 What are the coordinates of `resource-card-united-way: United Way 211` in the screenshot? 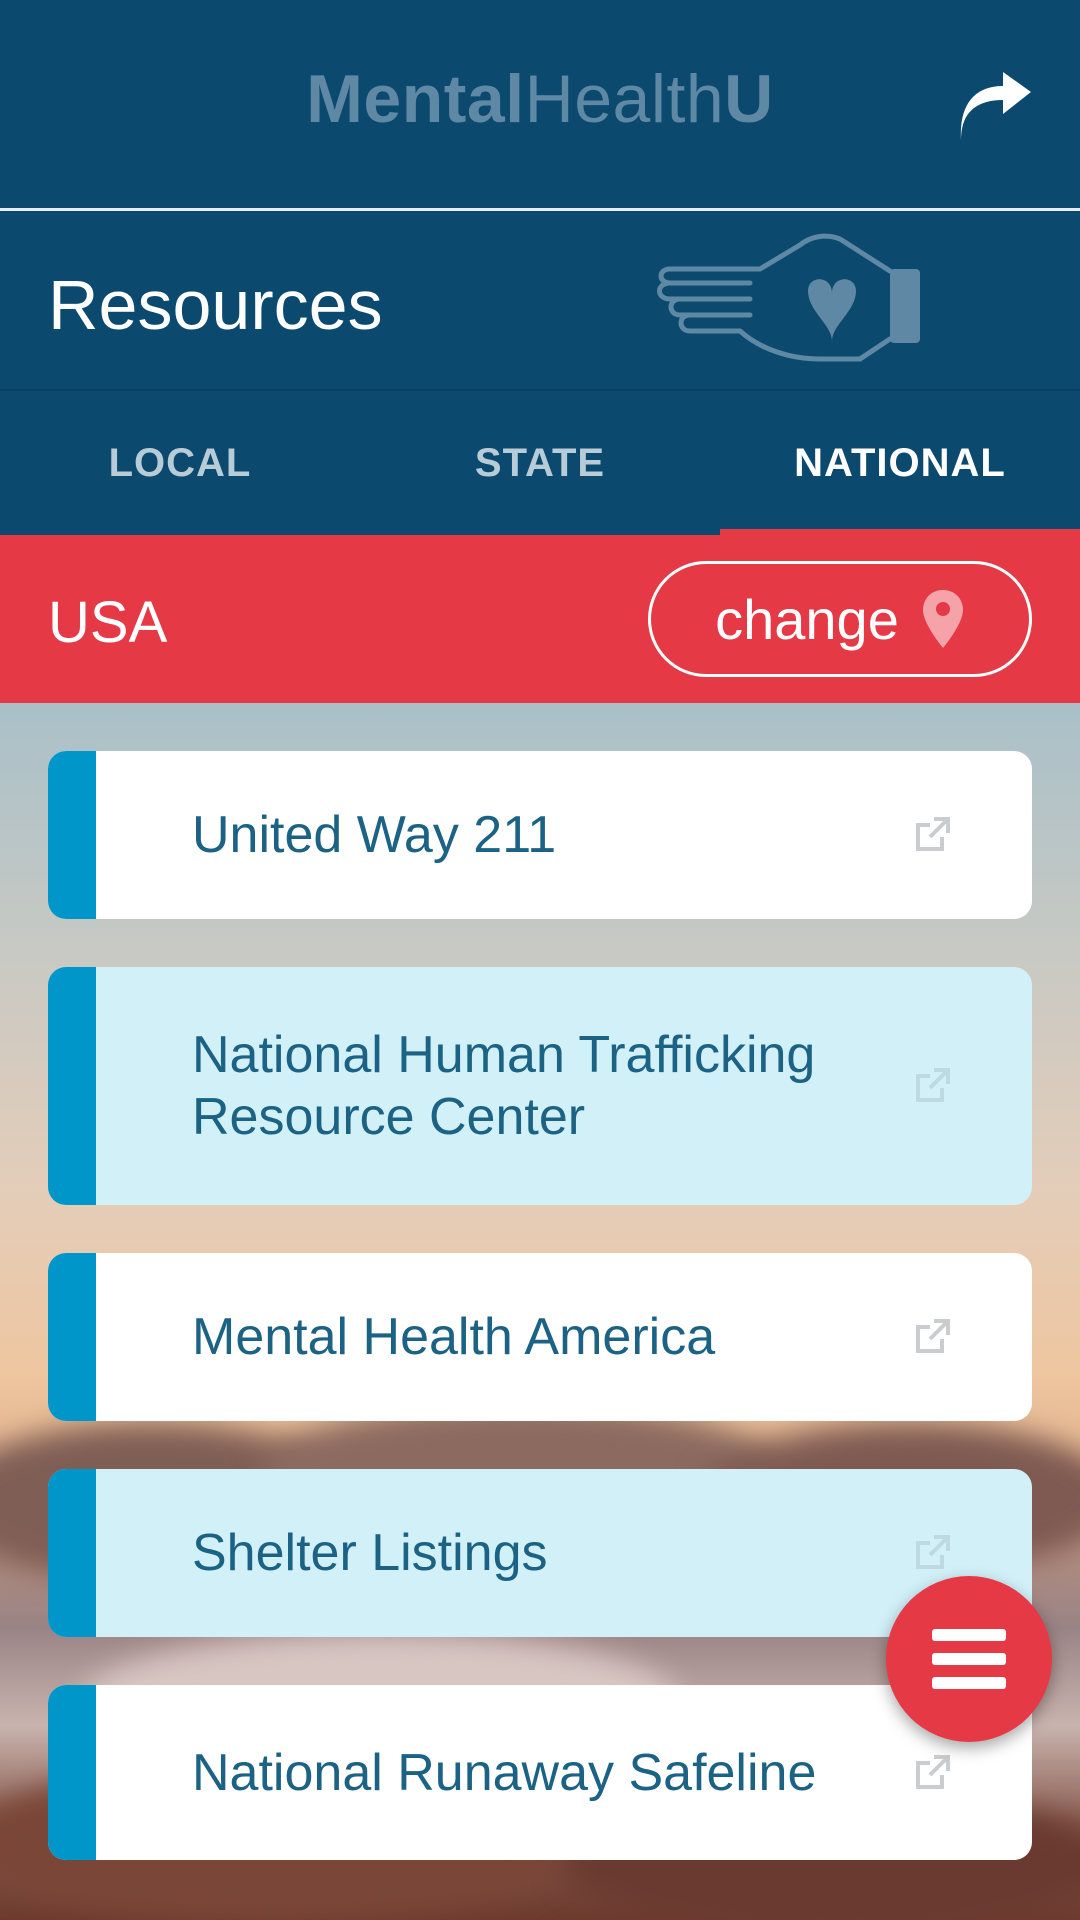 It's located at (540, 835).